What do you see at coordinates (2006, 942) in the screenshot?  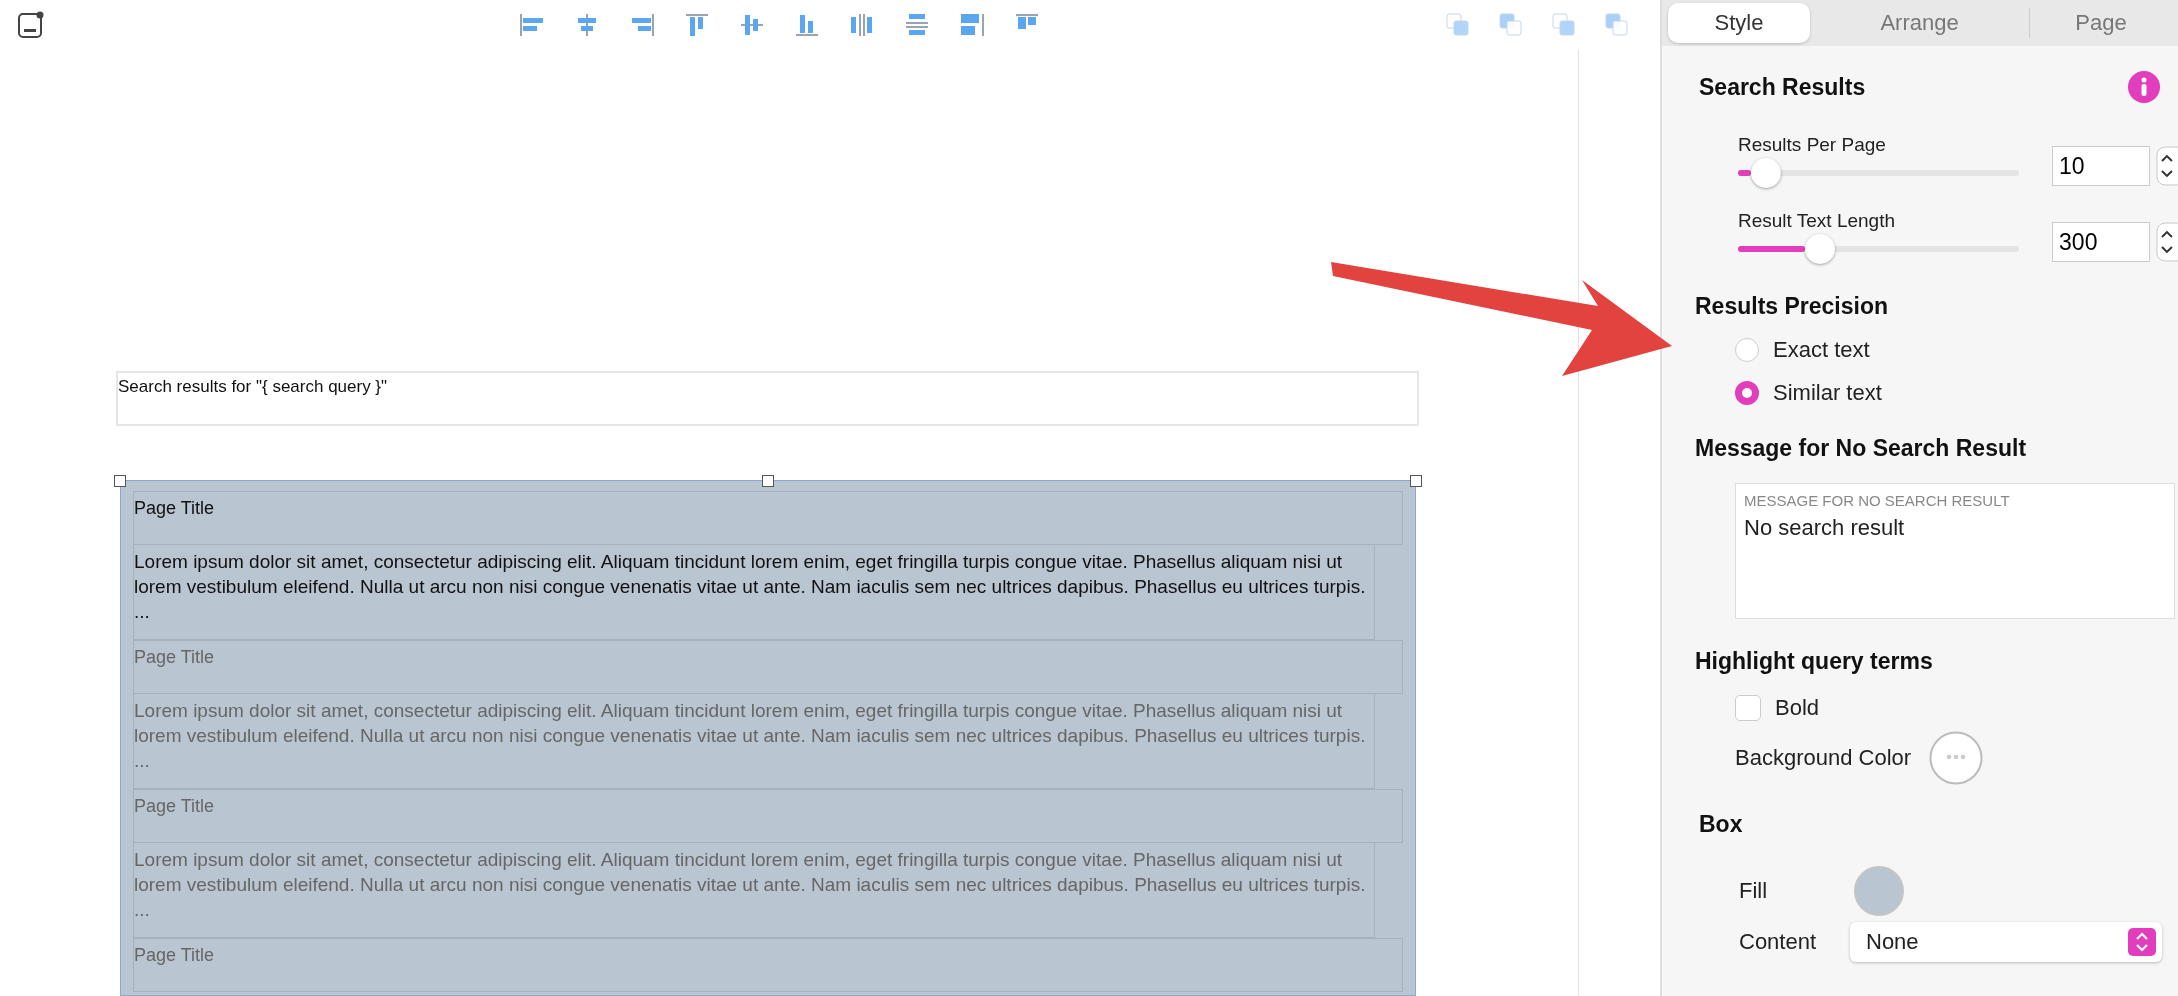 I see `content-dropdown: None` at bounding box center [2006, 942].